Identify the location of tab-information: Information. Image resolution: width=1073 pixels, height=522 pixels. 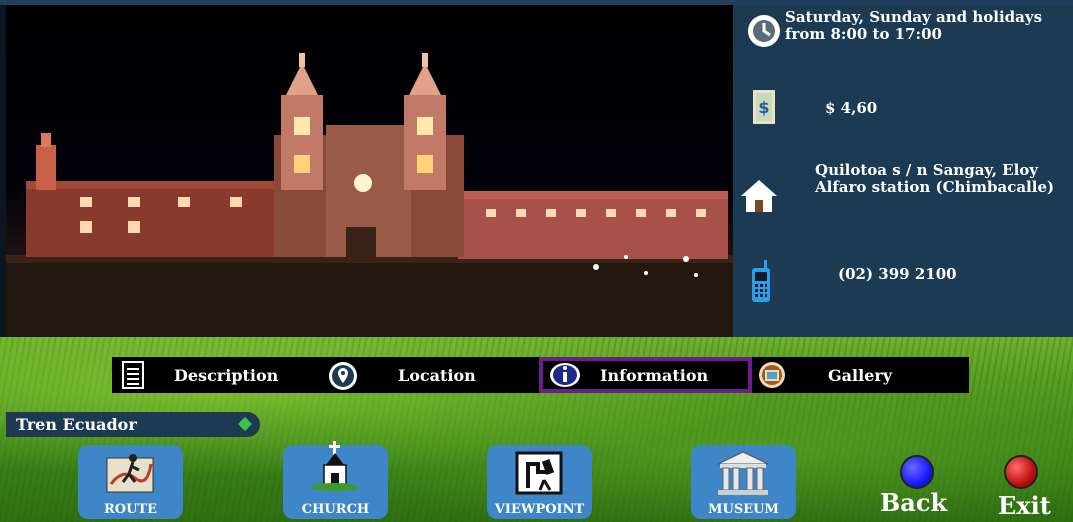
(645, 375).